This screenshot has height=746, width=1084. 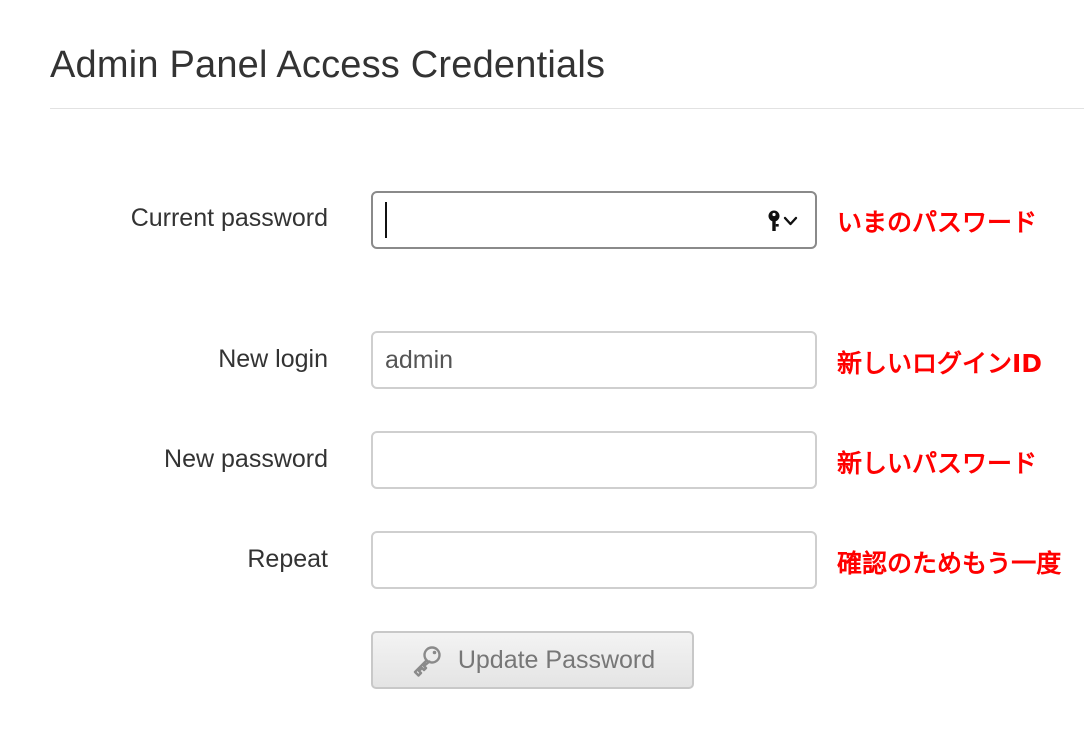 What do you see at coordinates (273, 359) in the screenshot?
I see `new-login-label: New login` at bounding box center [273, 359].